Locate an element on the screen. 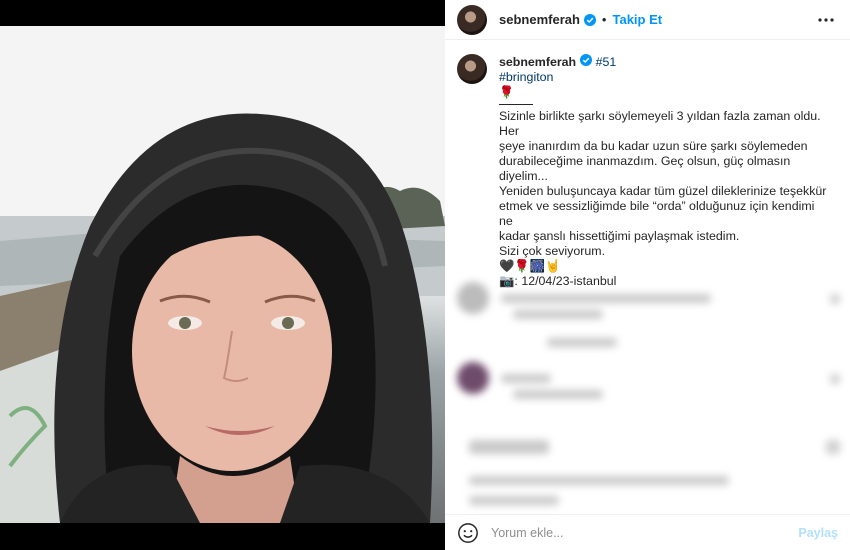  post-comment-button: Paylaş is located at coordinates (818, 533).